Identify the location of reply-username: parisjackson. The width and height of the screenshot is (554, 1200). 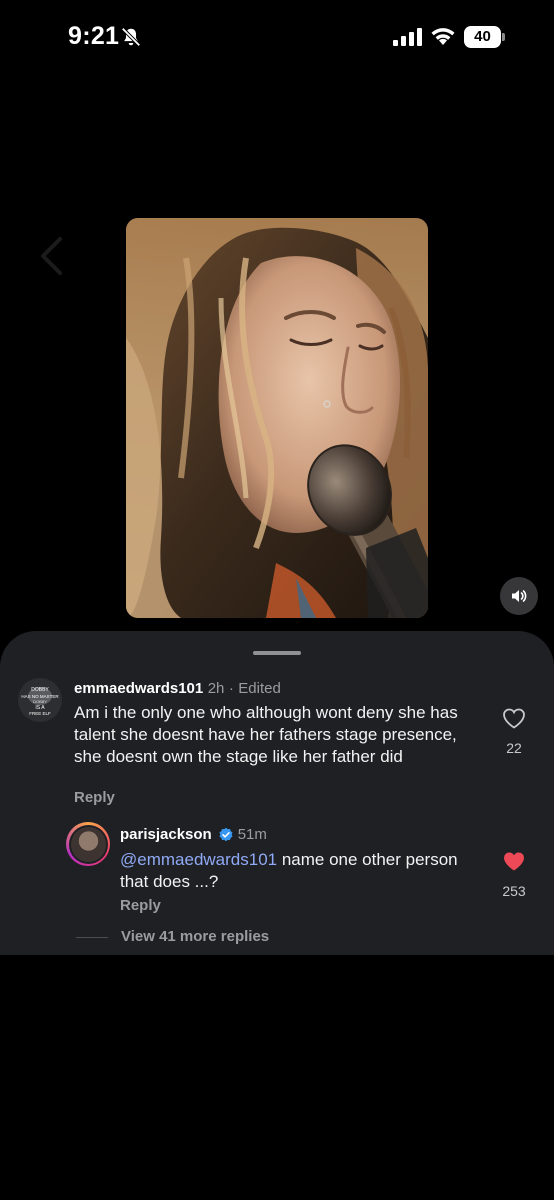
(166, 834).